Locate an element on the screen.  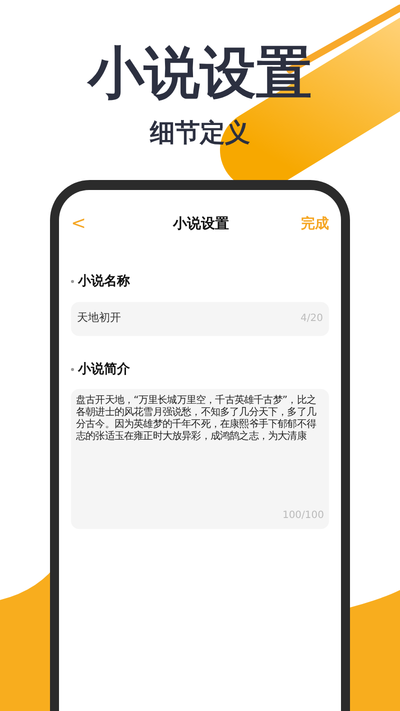
page-title: 小说设置 is located at coordinates (201, 224).